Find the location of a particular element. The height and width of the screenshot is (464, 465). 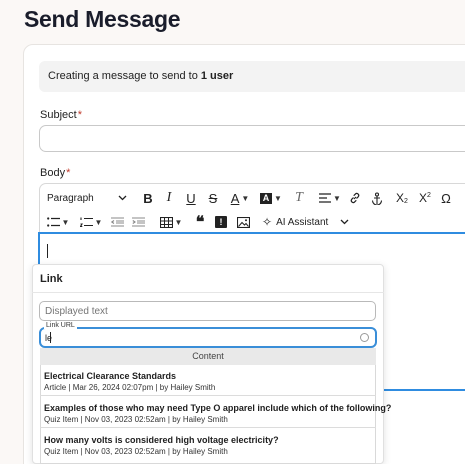

callout-icon: ! is located at coordinates (221, 222).